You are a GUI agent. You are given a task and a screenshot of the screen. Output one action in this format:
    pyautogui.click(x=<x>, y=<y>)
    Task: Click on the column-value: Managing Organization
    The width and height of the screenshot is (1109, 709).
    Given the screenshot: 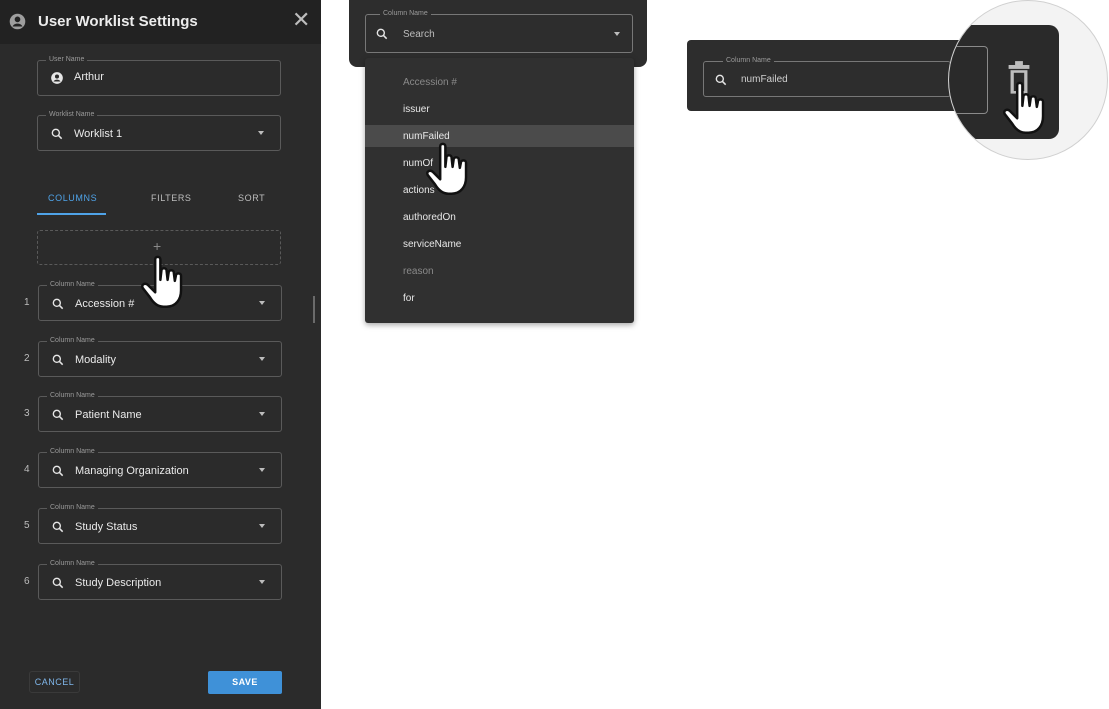 What is the action you would take?
    pyautogui.click(x=132, y=471)
    